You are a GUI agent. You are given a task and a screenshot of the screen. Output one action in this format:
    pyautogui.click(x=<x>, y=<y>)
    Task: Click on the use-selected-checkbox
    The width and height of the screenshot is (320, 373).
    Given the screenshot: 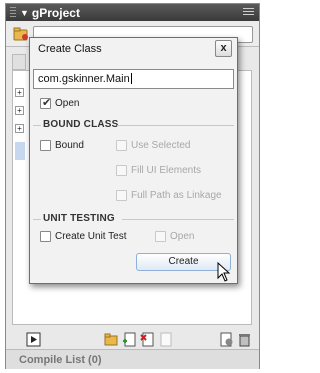 What is the action you would take?
    pyautogui.click(x=121, y=145)
    